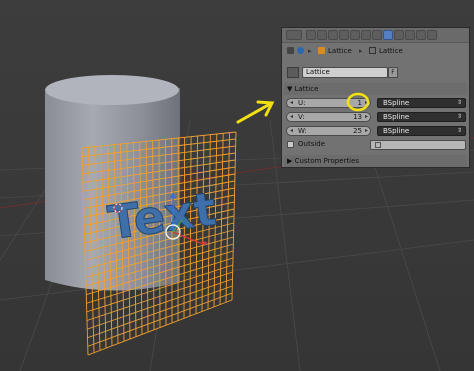 The image size is (474, 371). What do you see at coordinates (321, 50) in the screenshot?
I see `lattice-object-icon` at bounding box center [321, 50].